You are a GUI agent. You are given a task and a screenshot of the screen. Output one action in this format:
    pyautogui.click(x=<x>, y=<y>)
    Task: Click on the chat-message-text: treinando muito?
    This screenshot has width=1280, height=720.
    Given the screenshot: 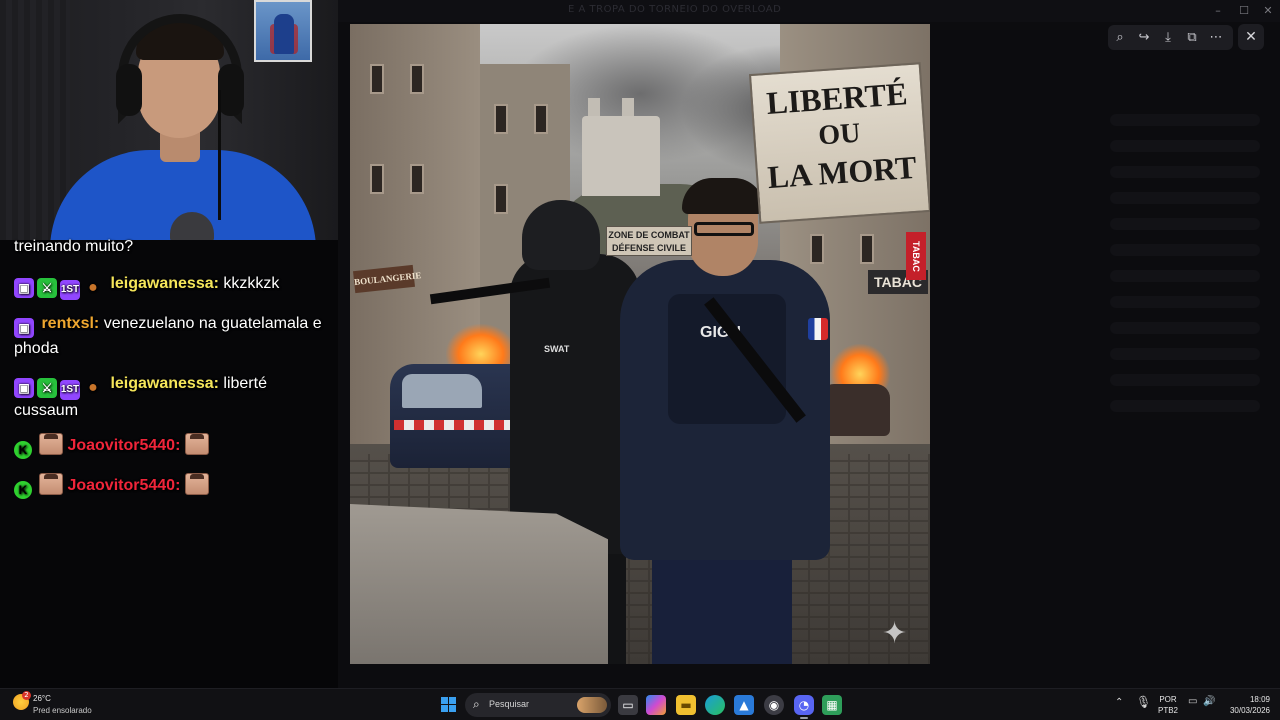 What is the action you would take?
    pyautogui.click(x=74, y=246)
    